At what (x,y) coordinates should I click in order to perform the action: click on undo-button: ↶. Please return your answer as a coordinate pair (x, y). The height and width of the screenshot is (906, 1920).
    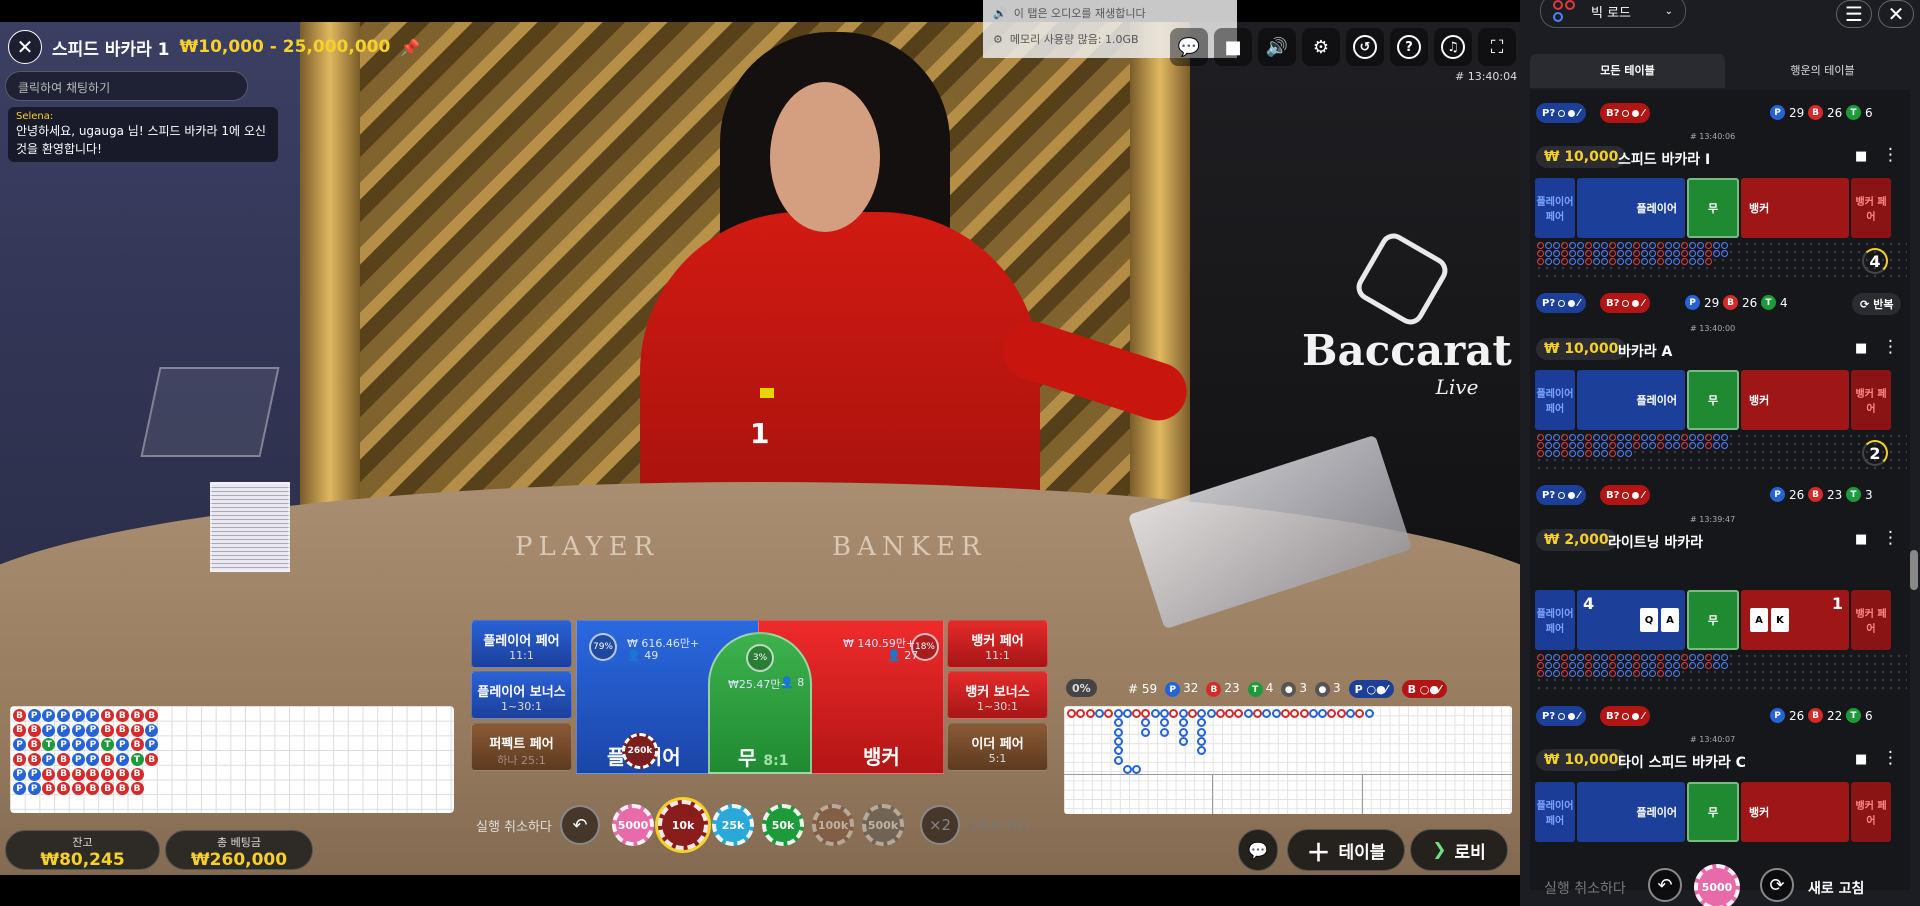
    Looking at the image, I should click on (580, 825).